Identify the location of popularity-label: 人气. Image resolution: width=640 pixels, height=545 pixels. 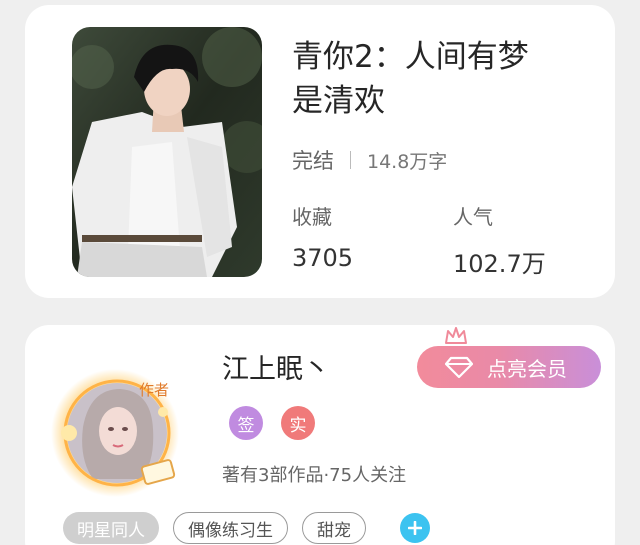
(473, 217).